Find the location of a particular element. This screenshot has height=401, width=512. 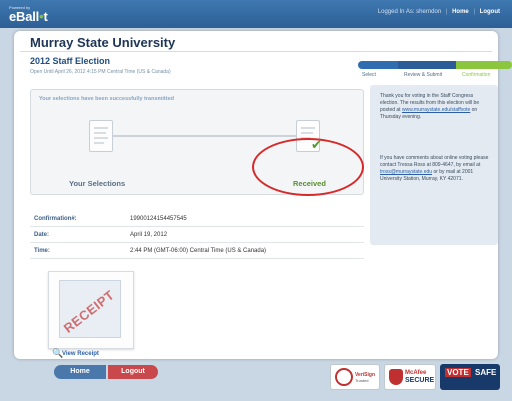

brand-logo: Powered by eBall•t is located at coordinates (28, 14).